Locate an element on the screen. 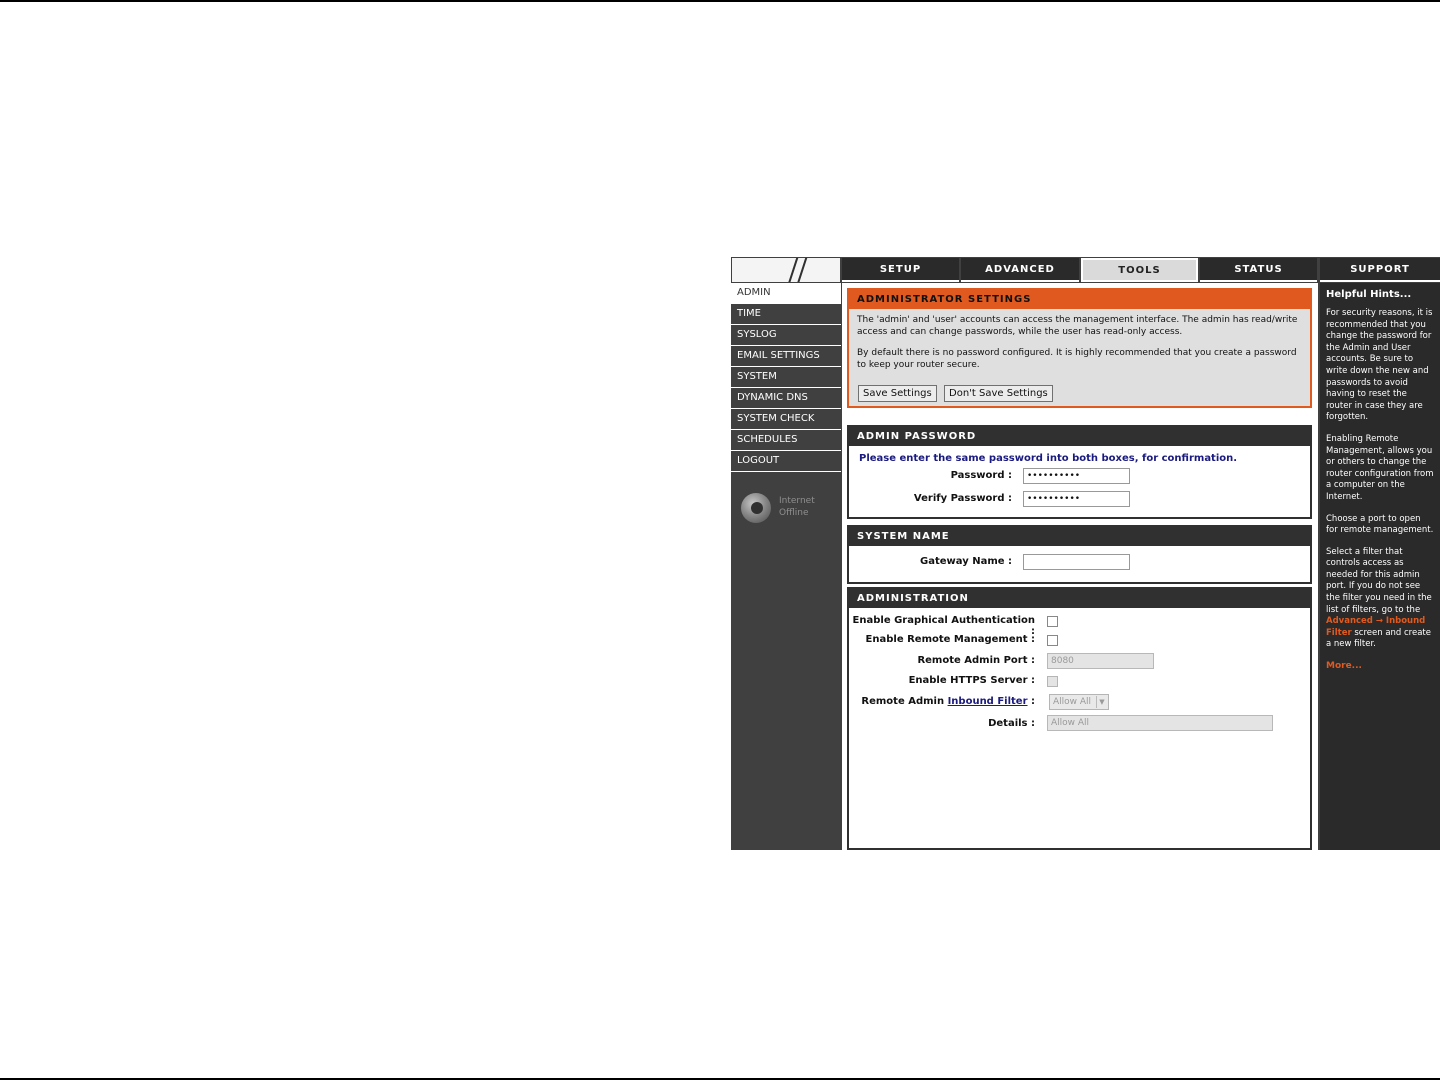 The image size is (1440, 1081). internet-status-line2: Offline is located at coordinates (794, 513).